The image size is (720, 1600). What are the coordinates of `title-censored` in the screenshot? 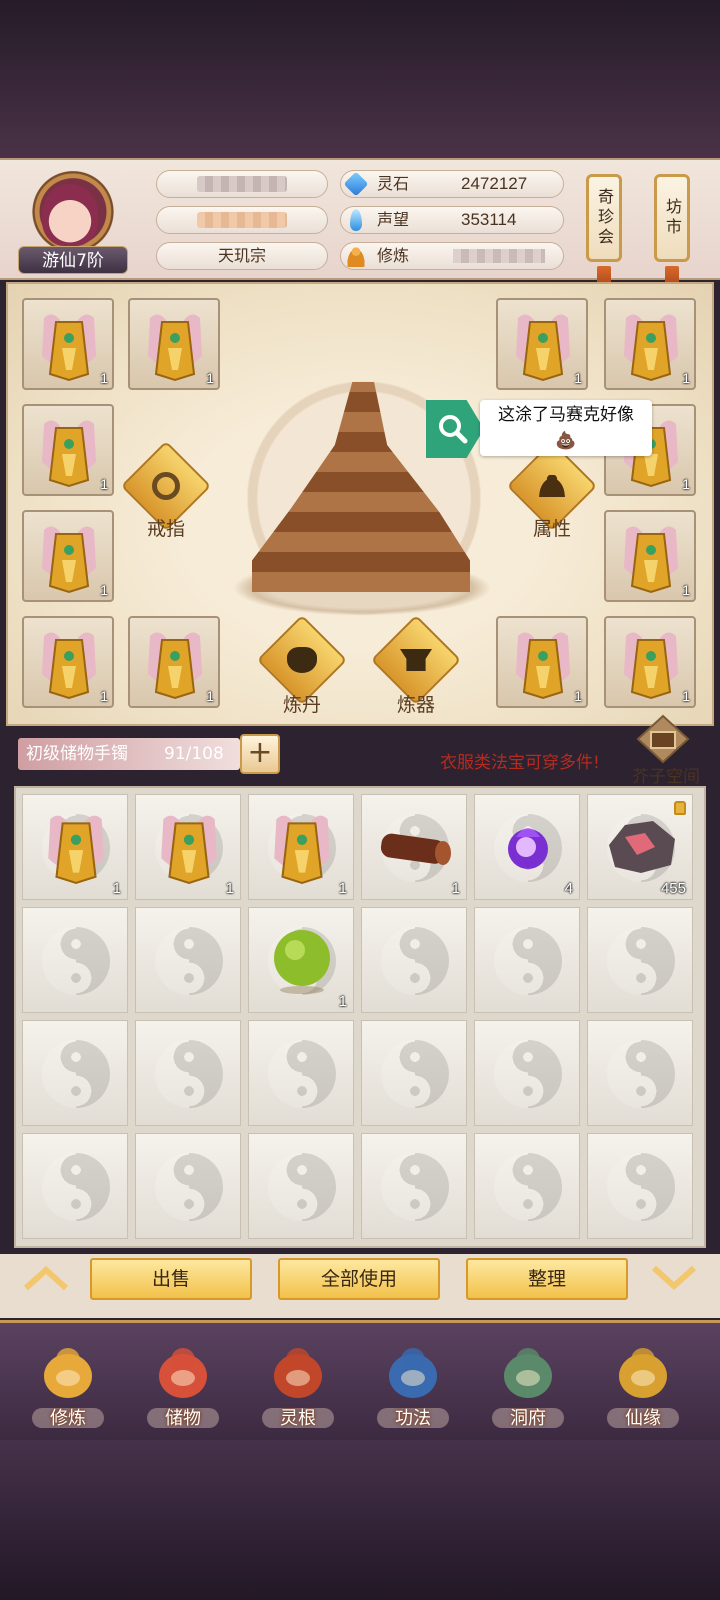 It's located at (242, 220).